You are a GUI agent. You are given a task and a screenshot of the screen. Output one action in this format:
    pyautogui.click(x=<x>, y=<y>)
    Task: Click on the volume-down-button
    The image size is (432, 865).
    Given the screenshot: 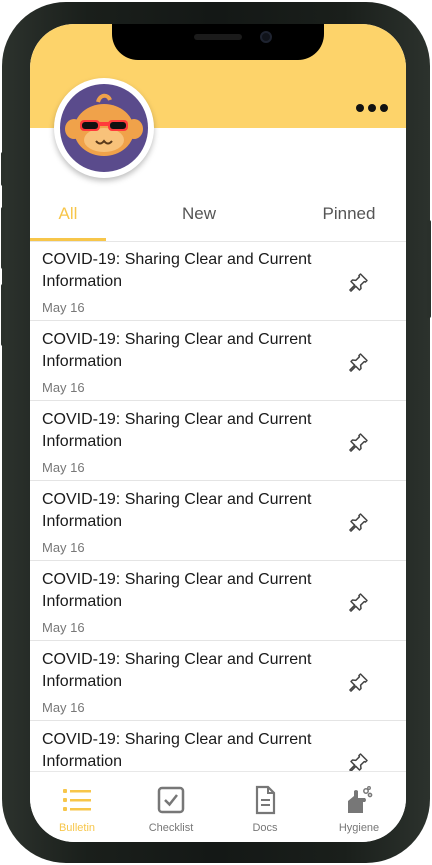 What is the action you would take?
    pyautogui.click(x=3, y=315)
    